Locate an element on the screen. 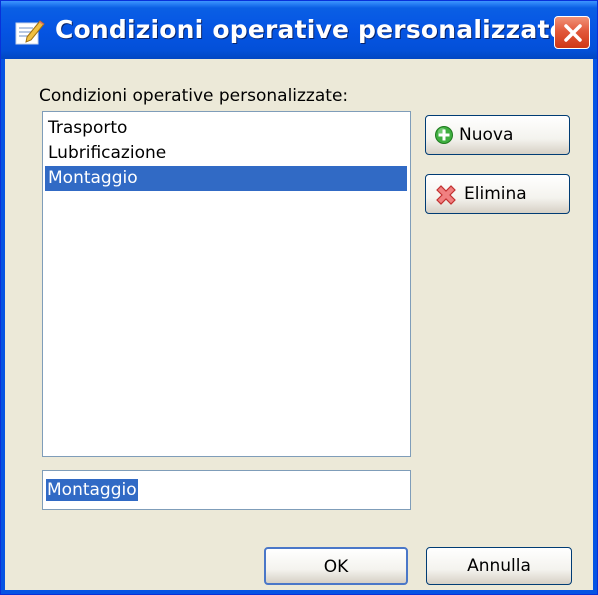  list-label: Condizioni operative personalizzate: is located at coordinates (194, 96).